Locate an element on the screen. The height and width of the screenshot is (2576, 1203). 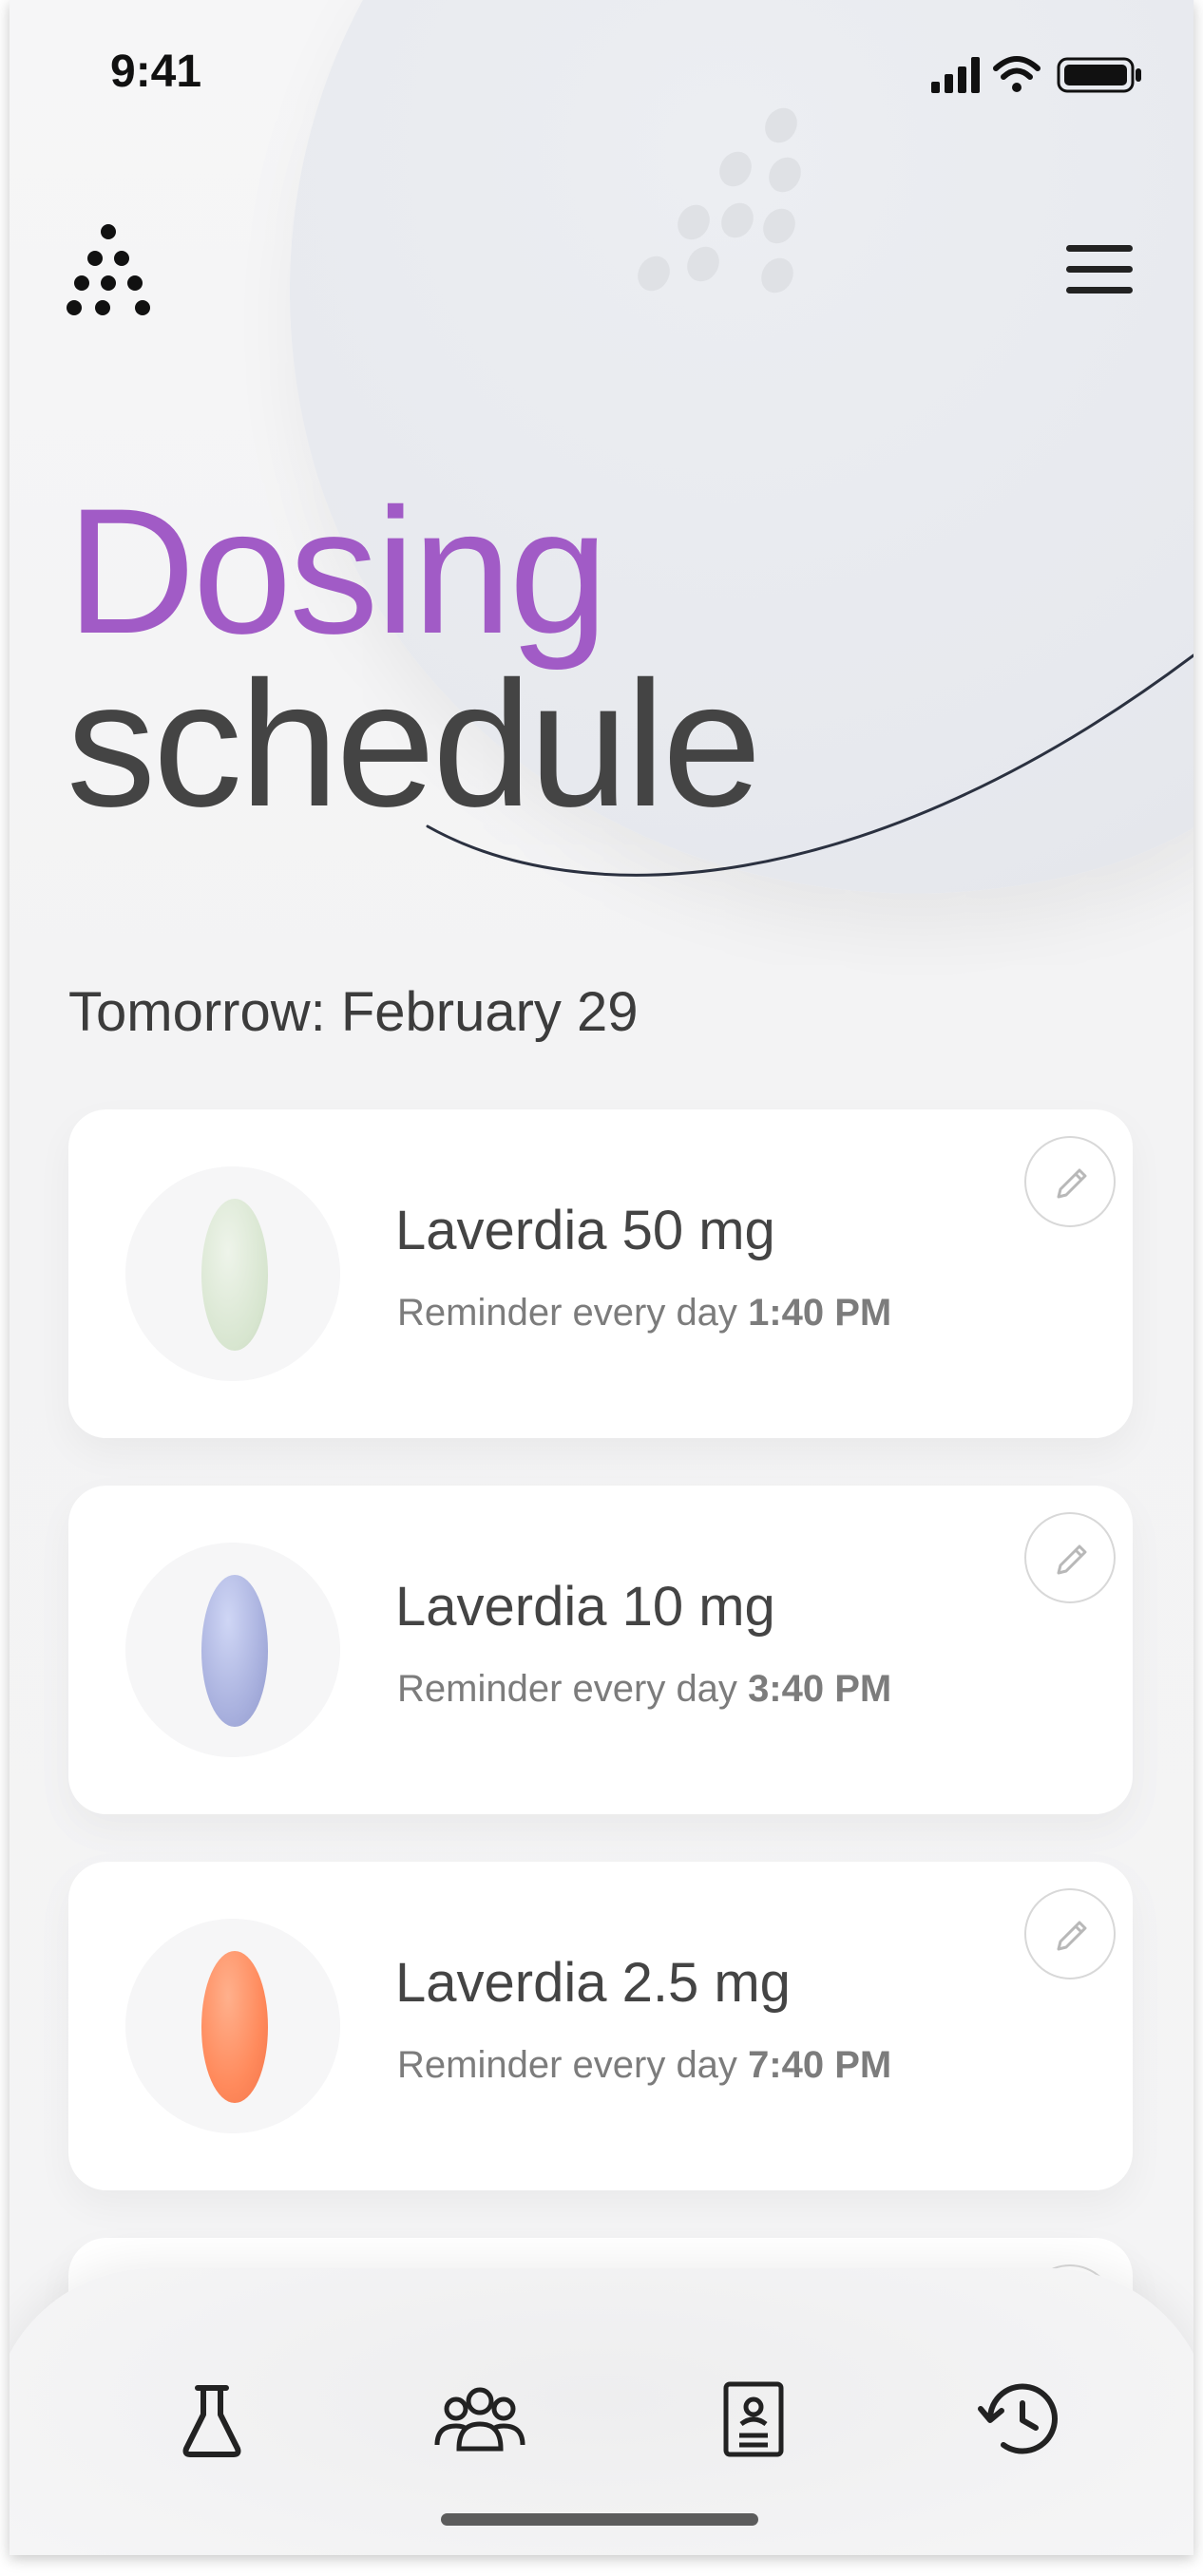
hamburger-menu-icon is located at coordinates (1100, 269).